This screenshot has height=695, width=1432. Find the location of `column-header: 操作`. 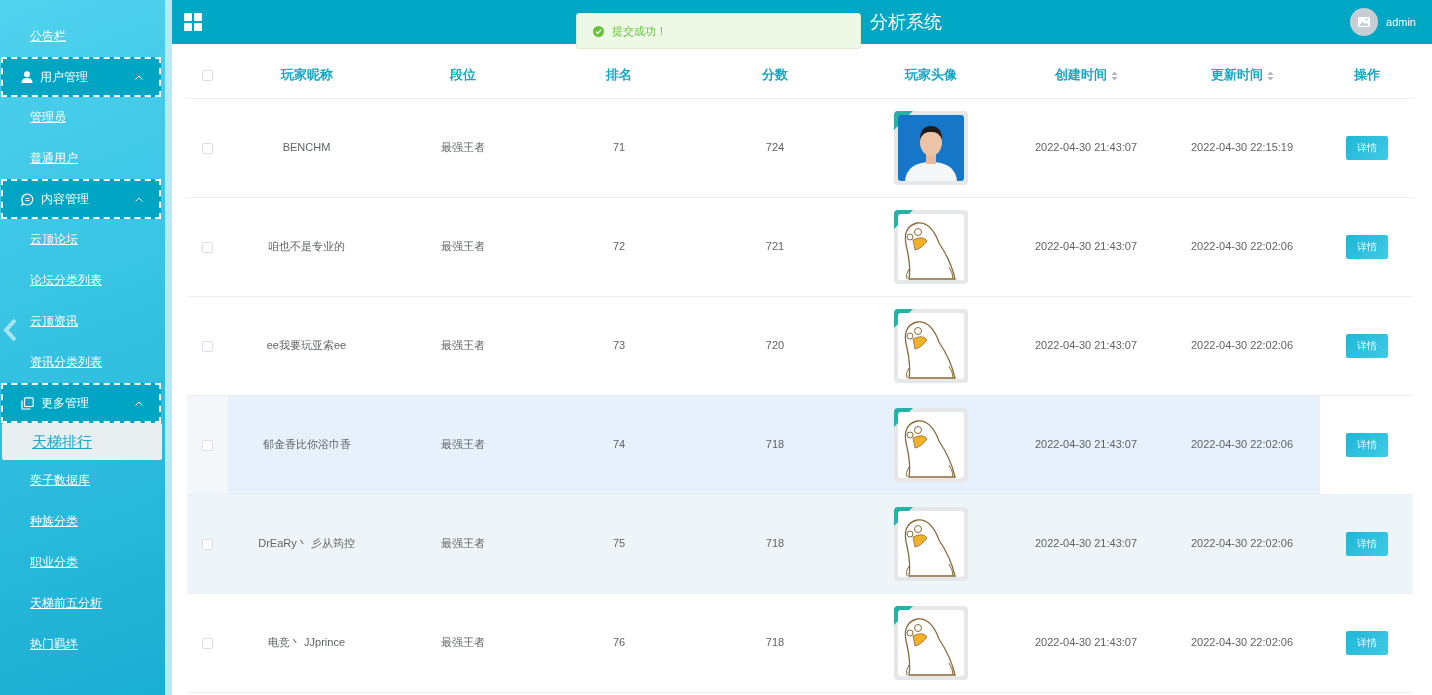

column-header: 操作 is located at coordinates (1366, 74).